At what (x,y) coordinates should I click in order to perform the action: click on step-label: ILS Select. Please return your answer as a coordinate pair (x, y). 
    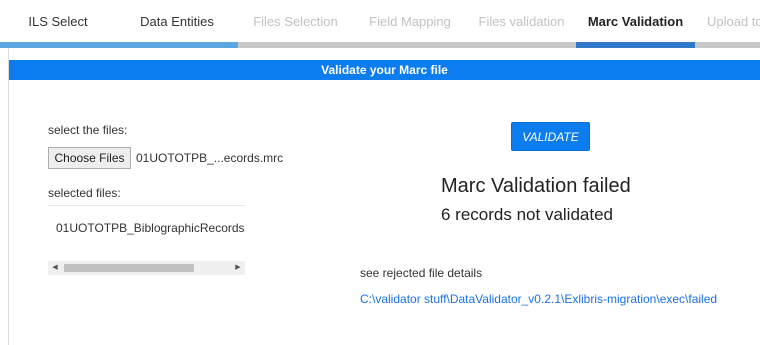
    Looking at the image, I should click on (58, 21).